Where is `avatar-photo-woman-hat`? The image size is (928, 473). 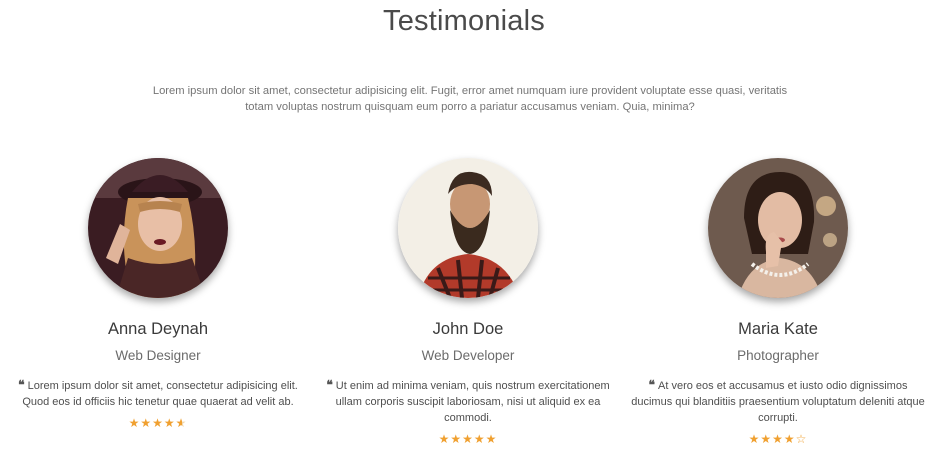
avatar-photo-woman-hat is located at coordinates (158, 228).